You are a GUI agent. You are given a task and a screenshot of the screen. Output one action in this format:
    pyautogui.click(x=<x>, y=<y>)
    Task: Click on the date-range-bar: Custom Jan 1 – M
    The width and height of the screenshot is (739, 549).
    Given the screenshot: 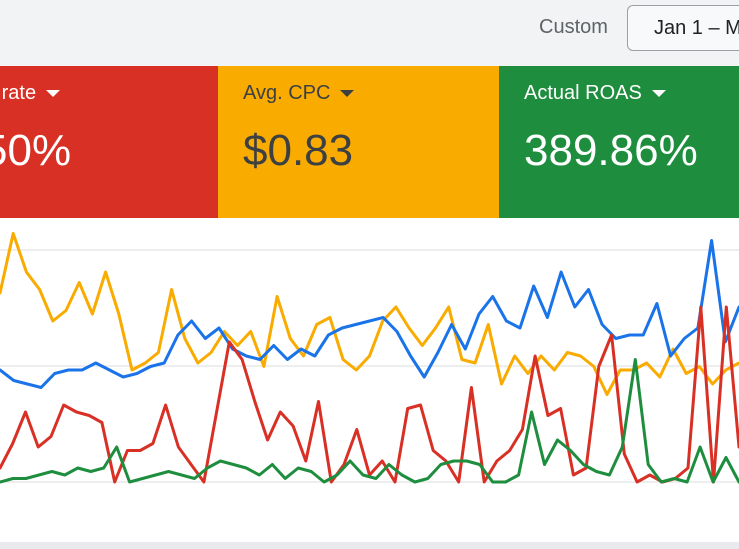 What is the action you would take?
    pyautogui.click(x=369, y=33)
    